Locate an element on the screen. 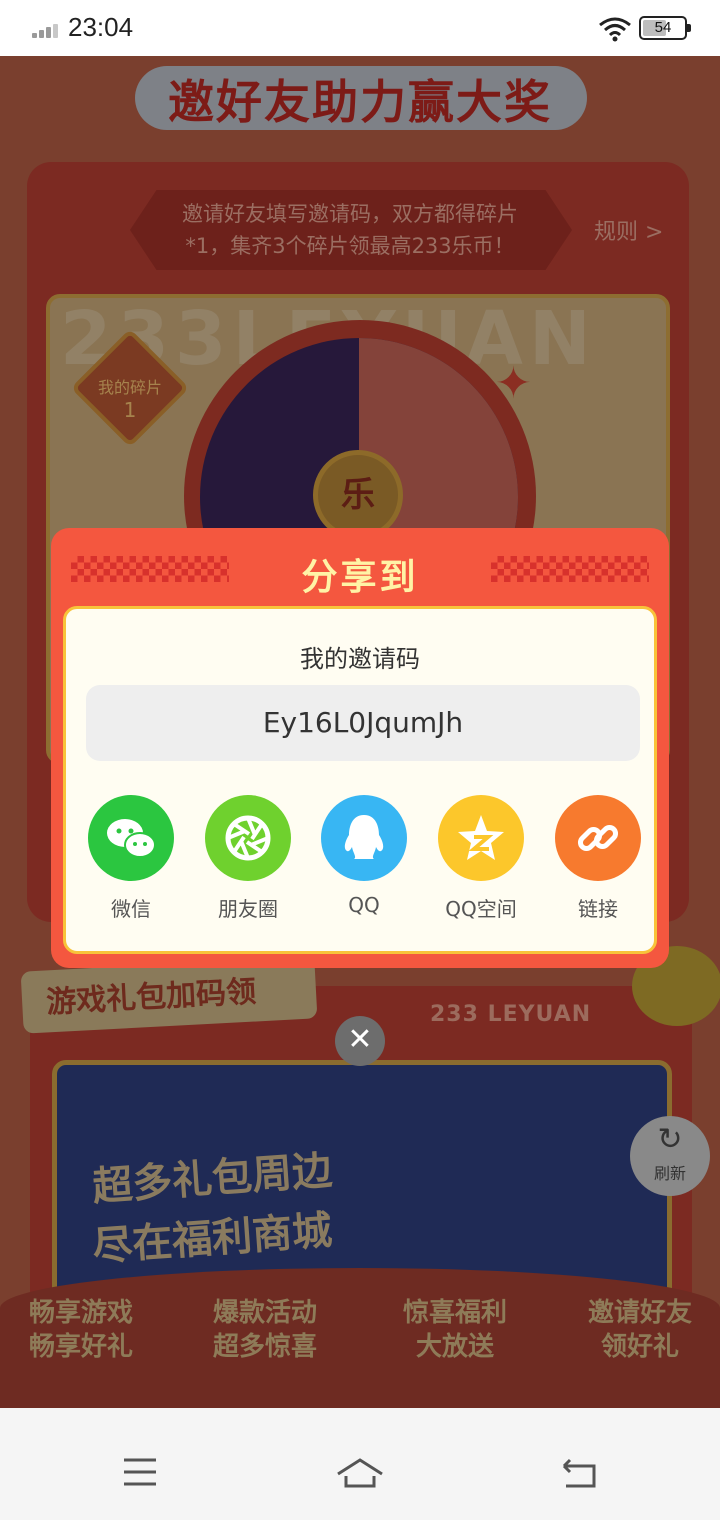 This screenshot has height=1520, width=720. wheel-center-badge: 乐 is located at coordinates (358, 495).